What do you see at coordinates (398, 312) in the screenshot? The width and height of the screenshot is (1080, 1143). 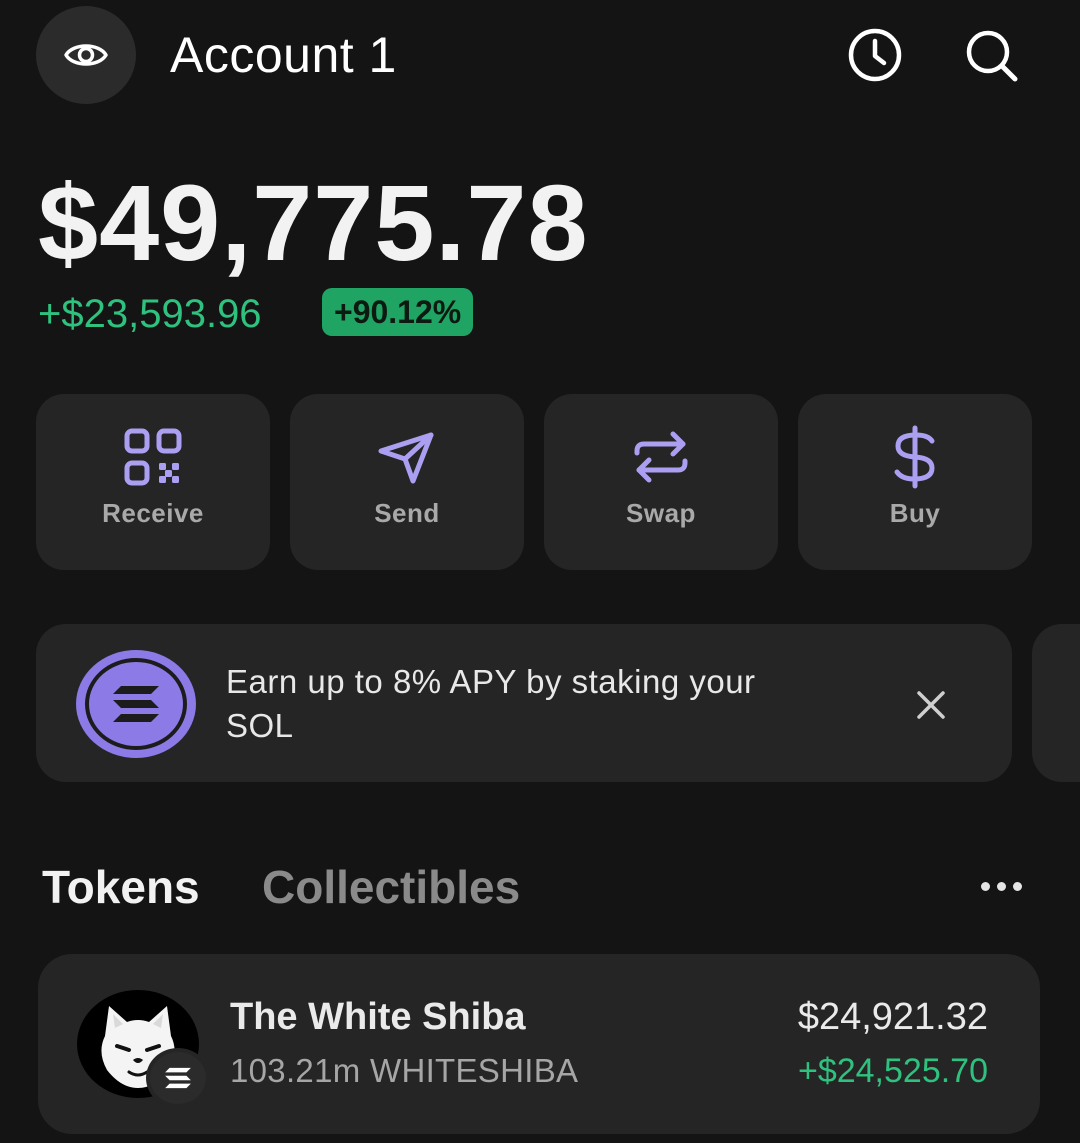 I see `balance-change-percent-badge: +90.12%` at bounding box center [398, 312].